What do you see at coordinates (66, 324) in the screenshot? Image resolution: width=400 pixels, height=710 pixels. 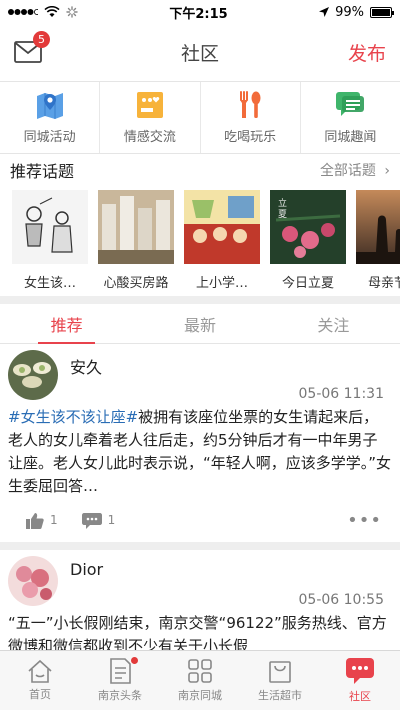 I see `tab-recommend: 推荐` at bounding box center [66, 324].